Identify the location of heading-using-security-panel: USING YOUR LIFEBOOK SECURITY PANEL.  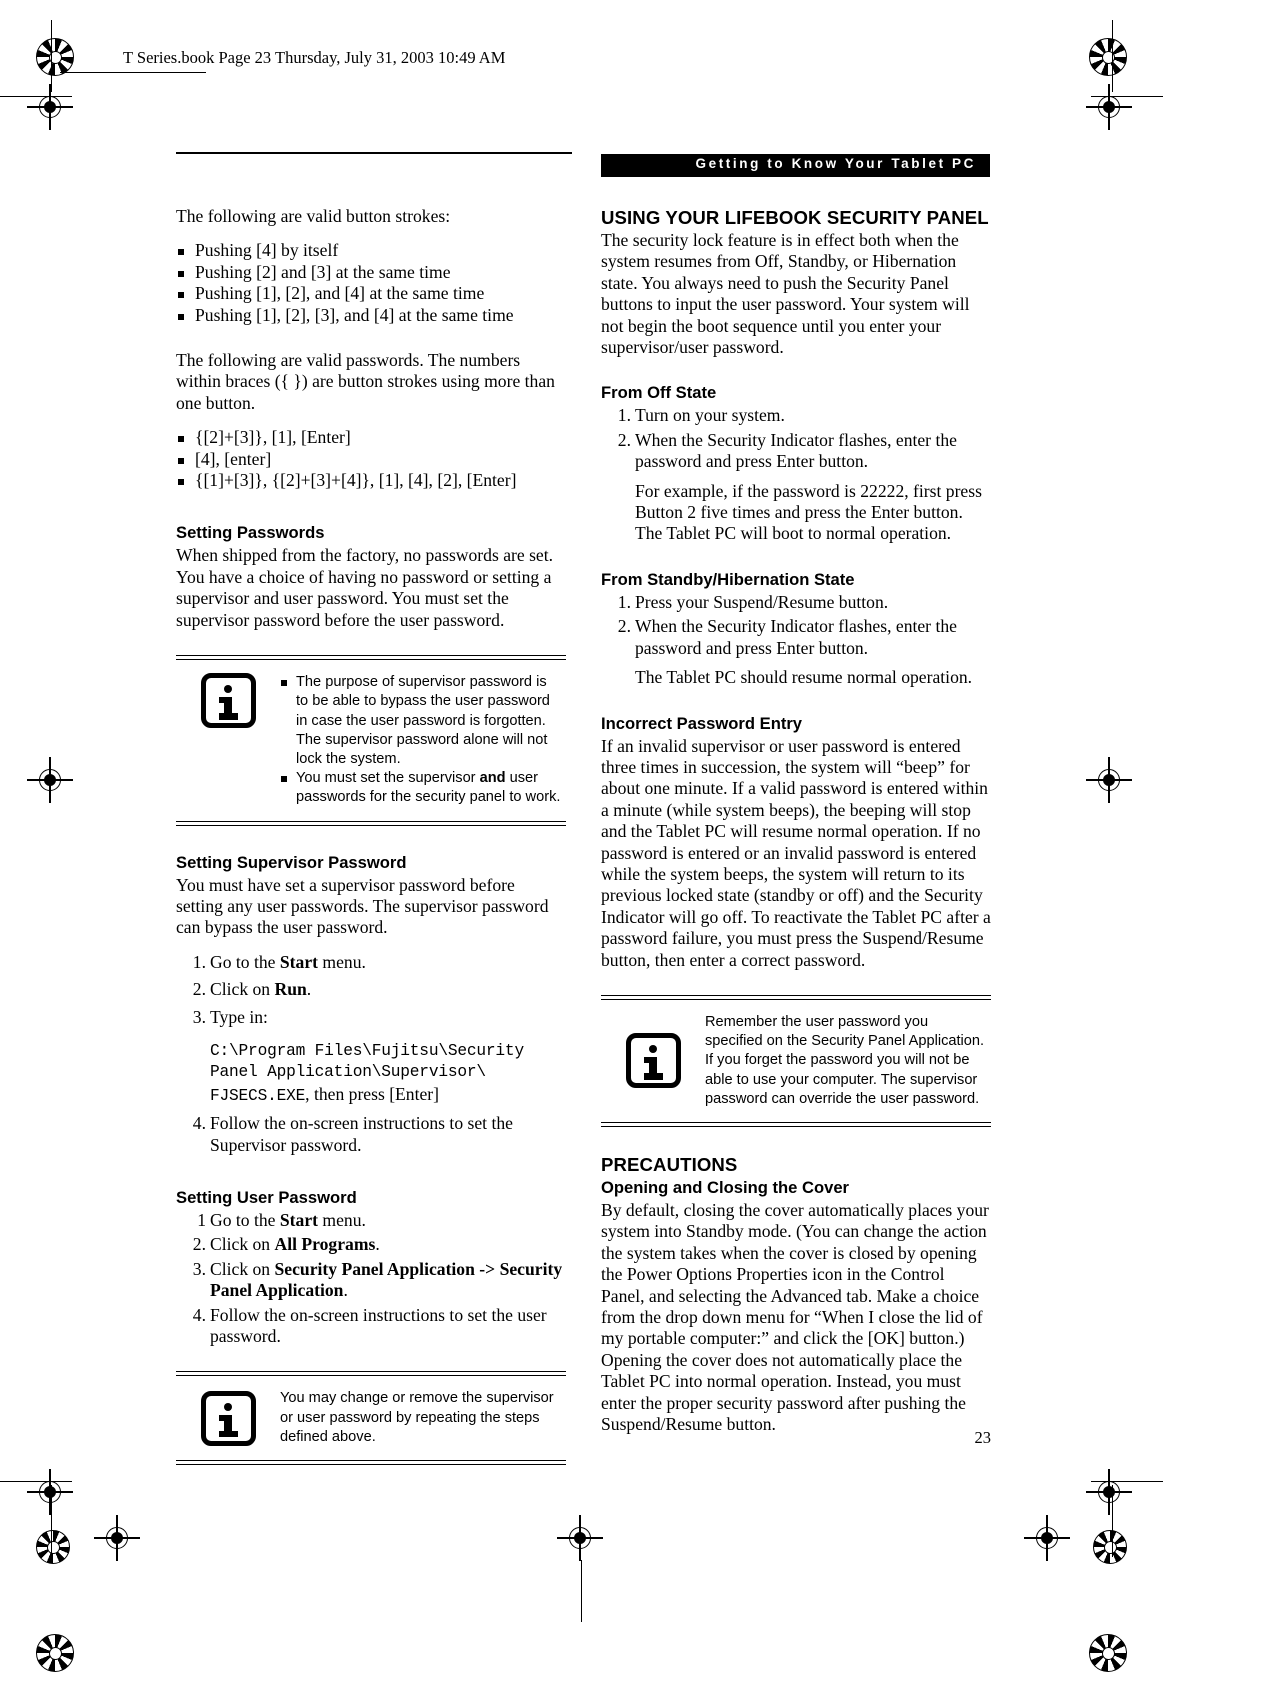
(795, 217).